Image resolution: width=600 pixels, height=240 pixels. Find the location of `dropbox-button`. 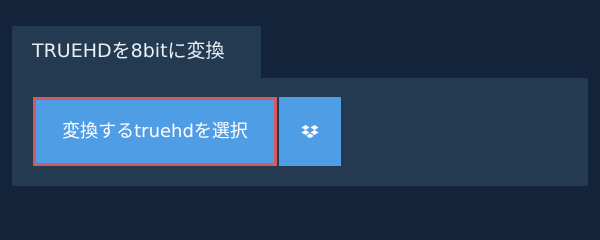

dropbox-button is located at coordinates (310, 131).